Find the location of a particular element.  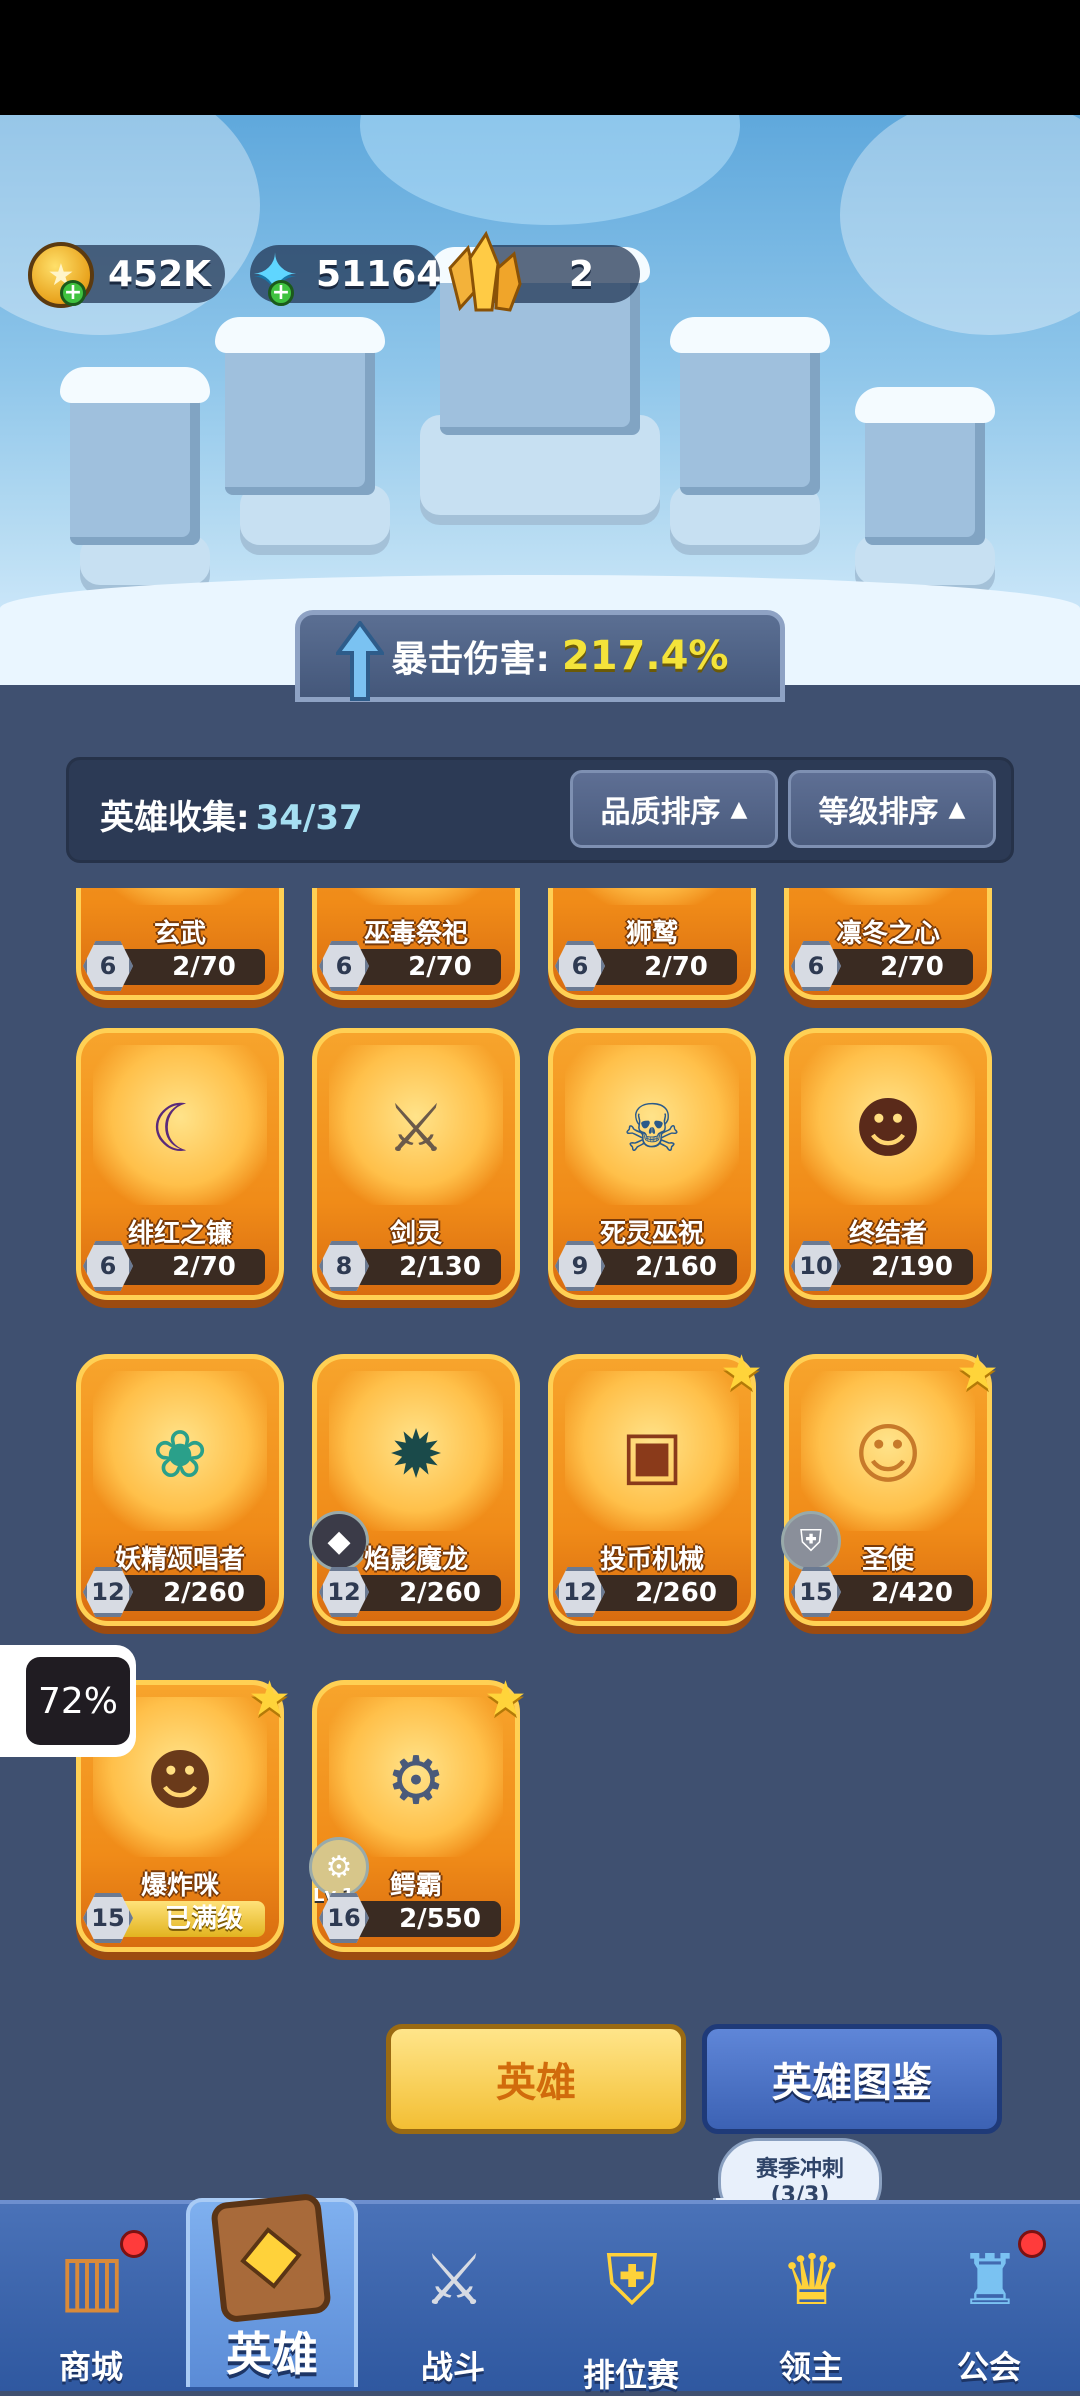

hero-card: ⚔ 剑灵 2/130 8 is located at coordinates (416, 1164).